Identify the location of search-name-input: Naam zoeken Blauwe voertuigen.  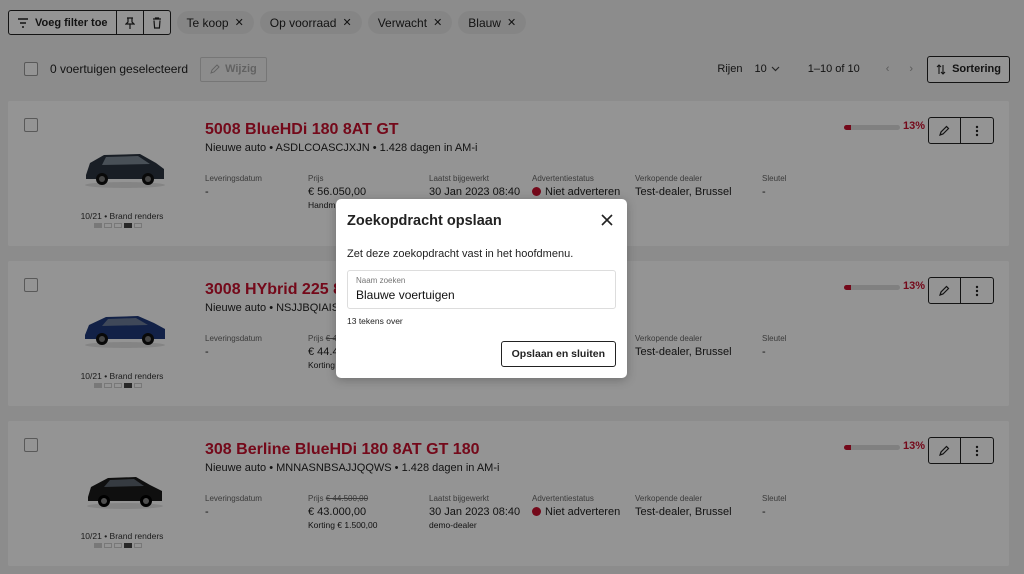
(481, 289).